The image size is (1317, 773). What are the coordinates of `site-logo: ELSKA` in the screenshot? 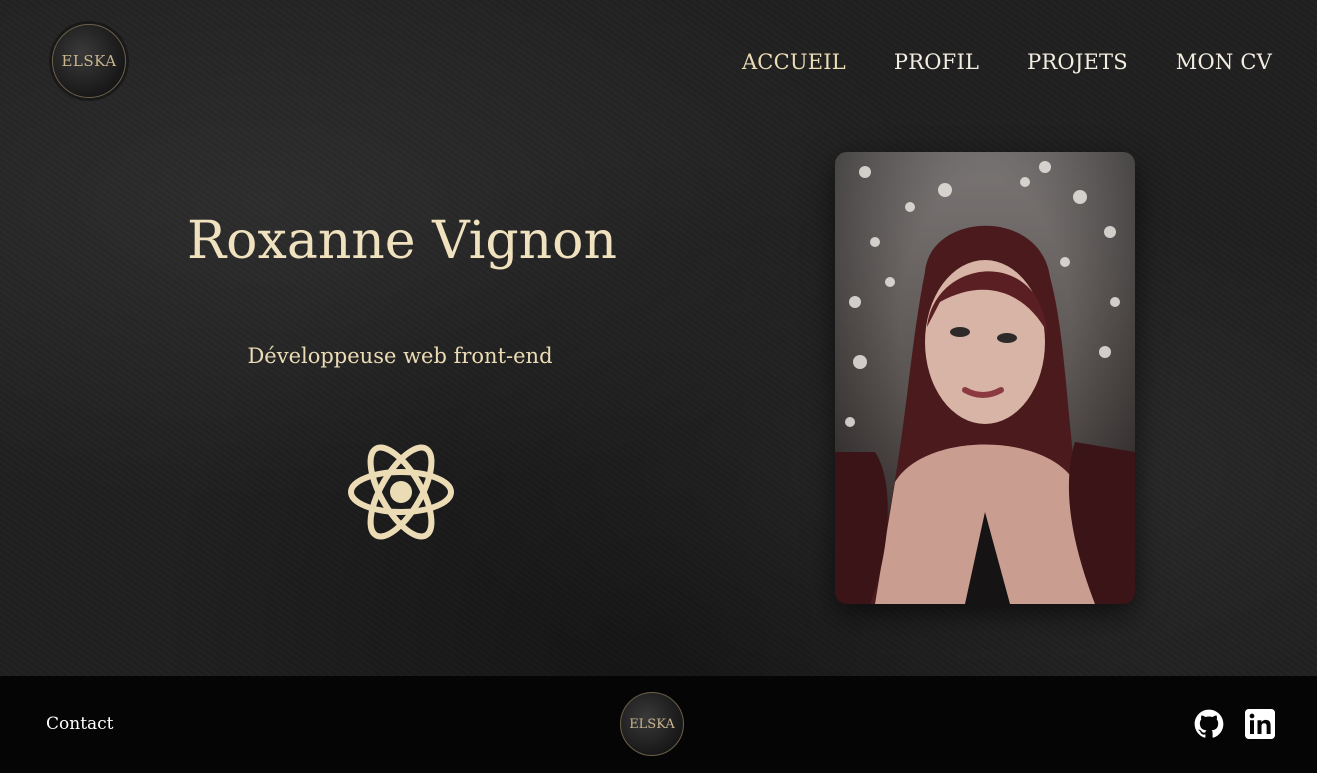 It's located at (89, 61).